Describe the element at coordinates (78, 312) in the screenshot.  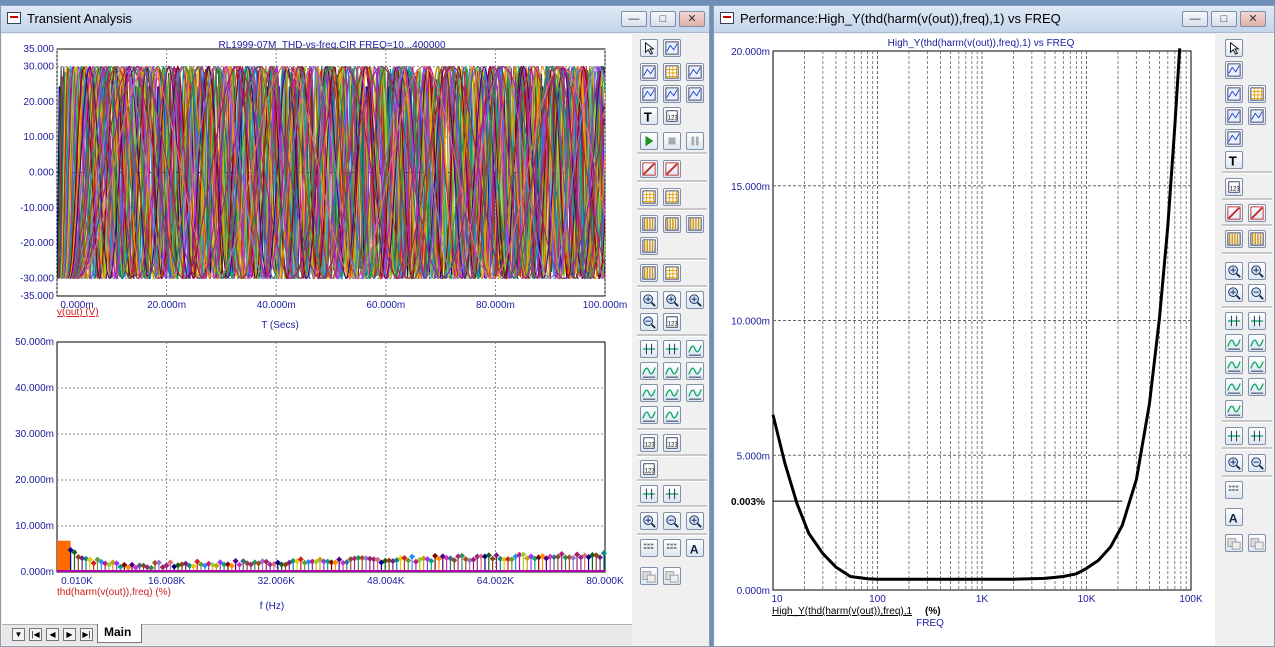
I see `top-trace-label: v(out) (V)` at that location.